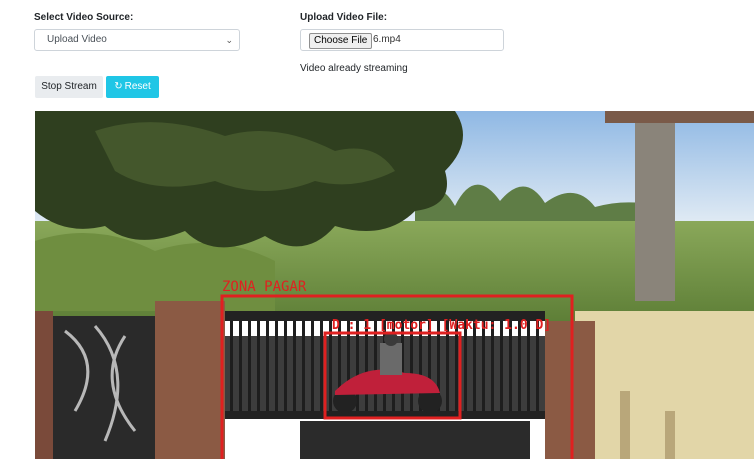 Image resolution: width=754 pixels, height=459 pixels. I want to click on stop-stream-button: Stop Stream, so click(69, 87).